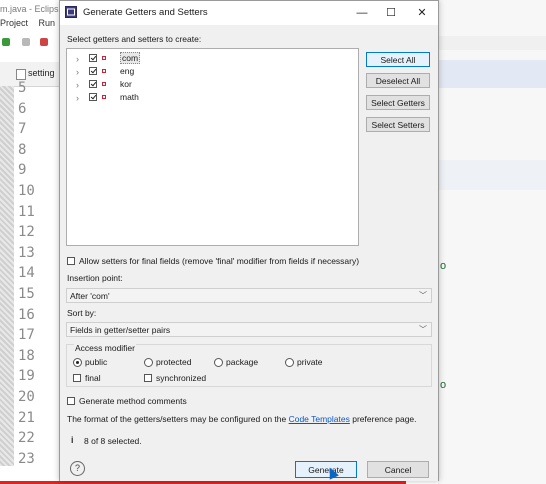 The image size is (546, 484). I want to click on menu-run: Run, so click(47, 23).